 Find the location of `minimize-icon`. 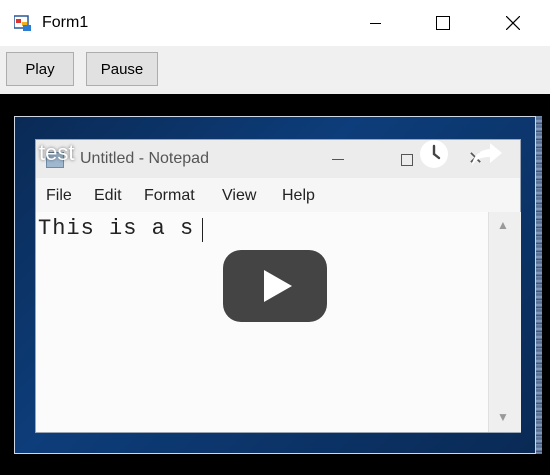

minimize-icon is located at coordinates (375, 23).